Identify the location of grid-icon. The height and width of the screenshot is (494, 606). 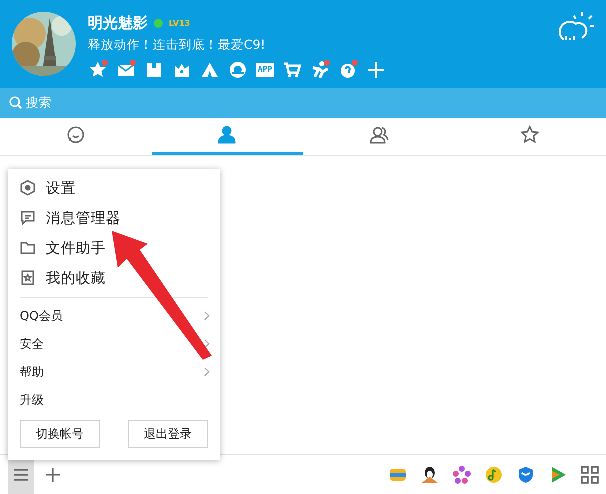
(590, 475).